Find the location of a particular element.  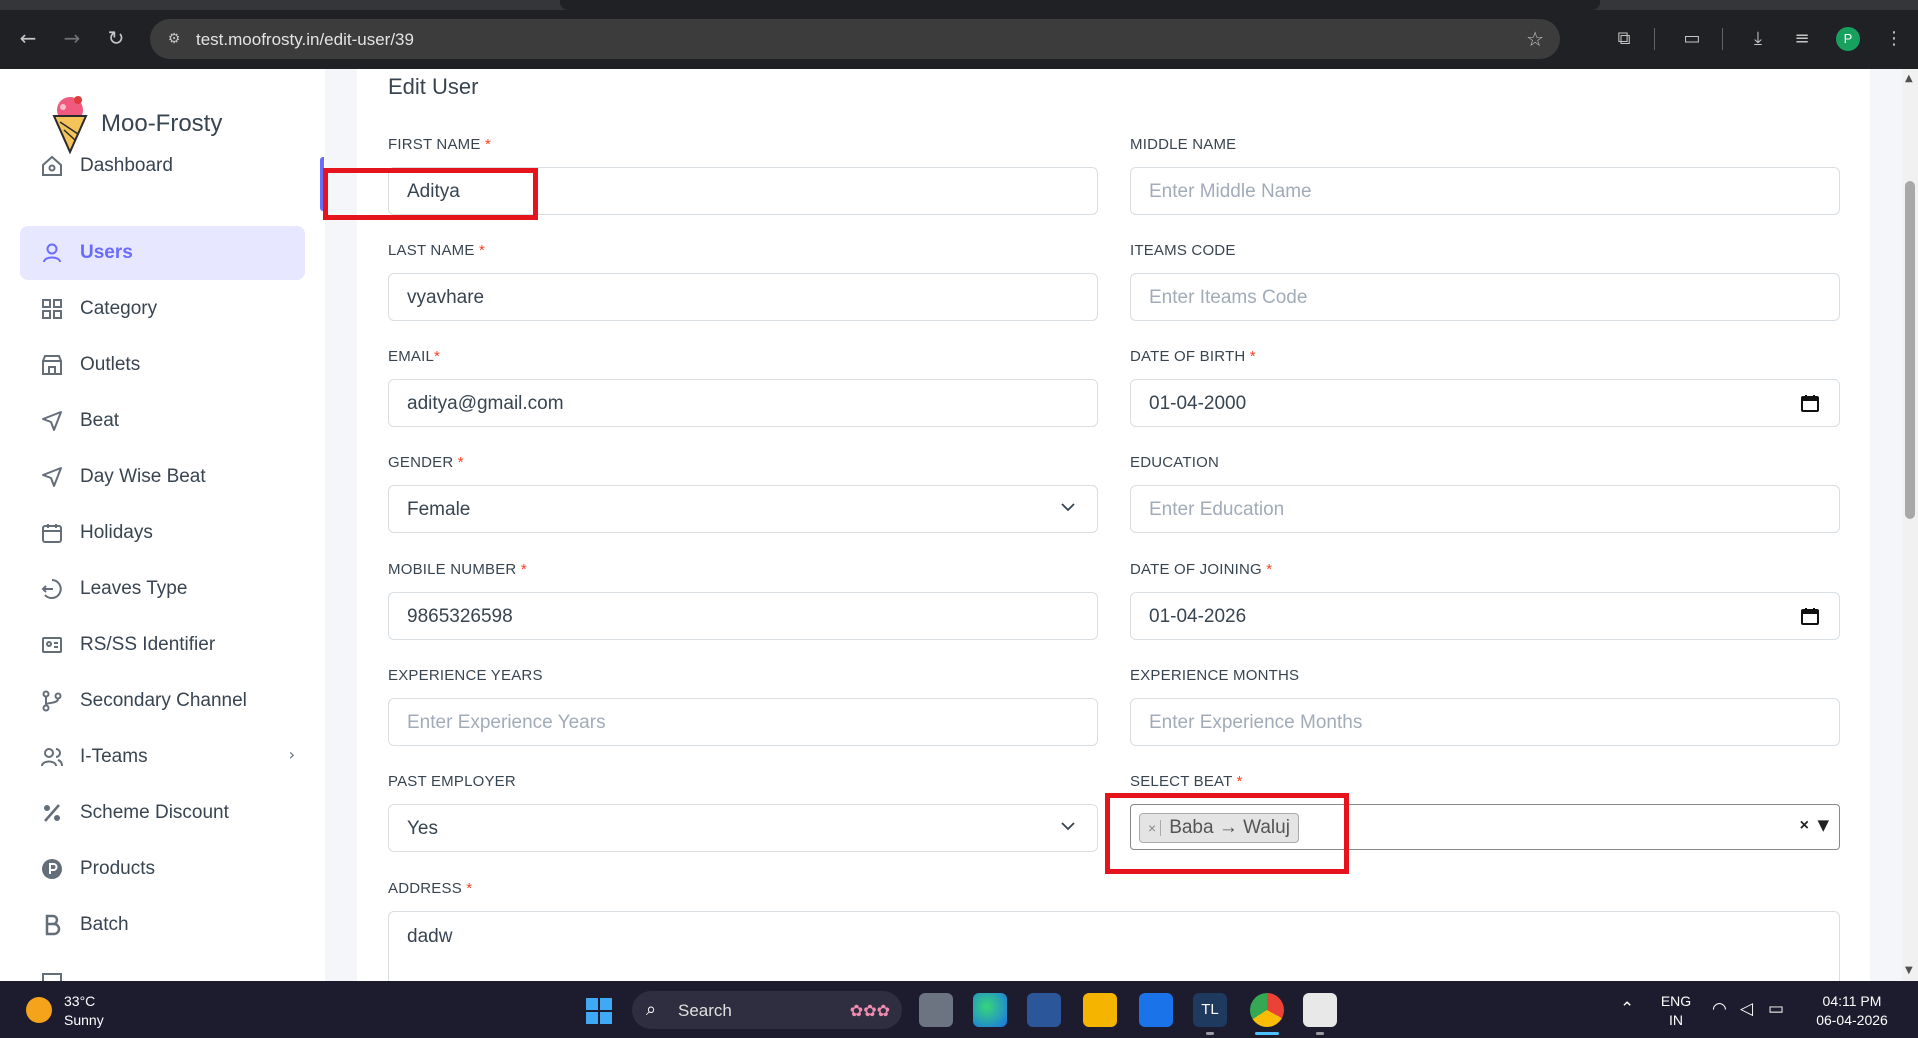

clear-selection-icon: × is located at coordinates (1804, 826).